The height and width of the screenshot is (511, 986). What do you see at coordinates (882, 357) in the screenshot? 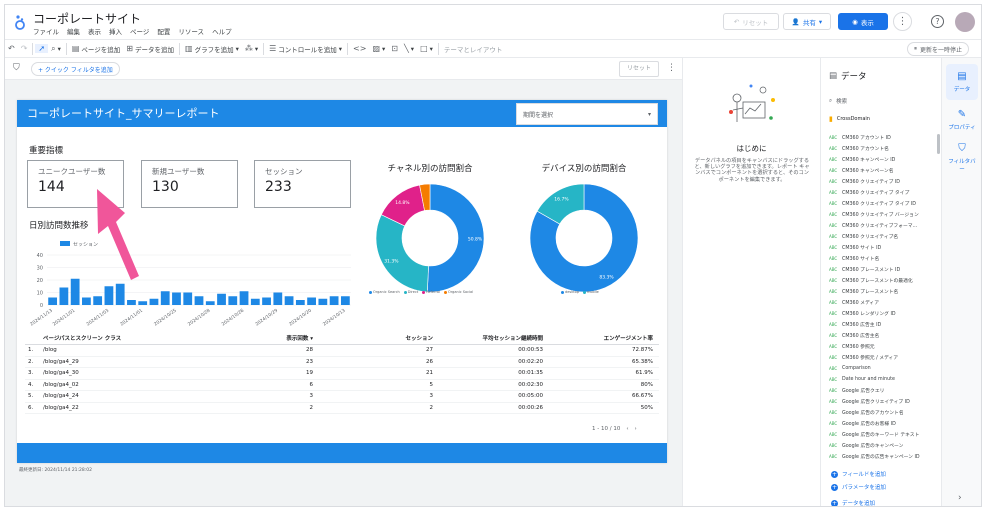
I see `field-item: ABC CM360 参照元 / メディア` at bounding box center [882, 357].